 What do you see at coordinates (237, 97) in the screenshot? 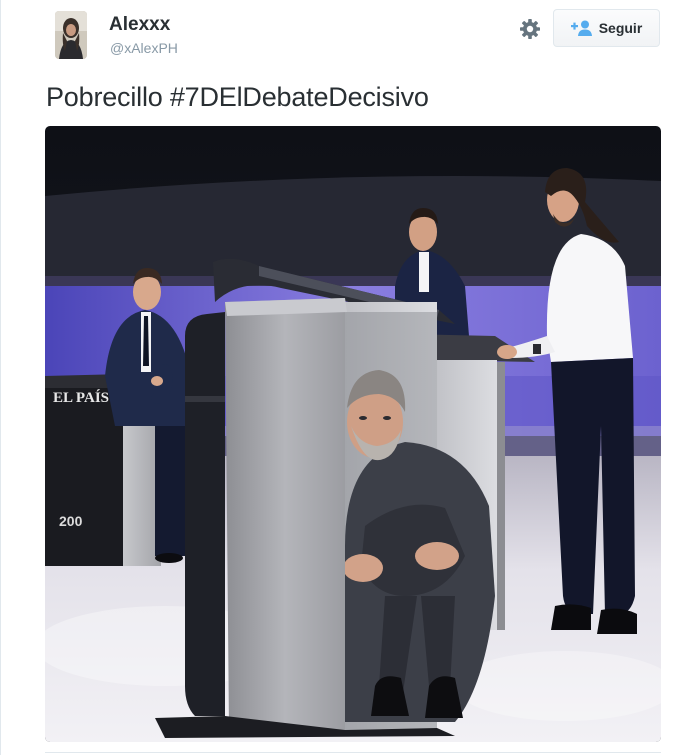
I see `tweet-text: Pobrecillo #7DElDebateDecisivo` at bounding box center [237, 97].